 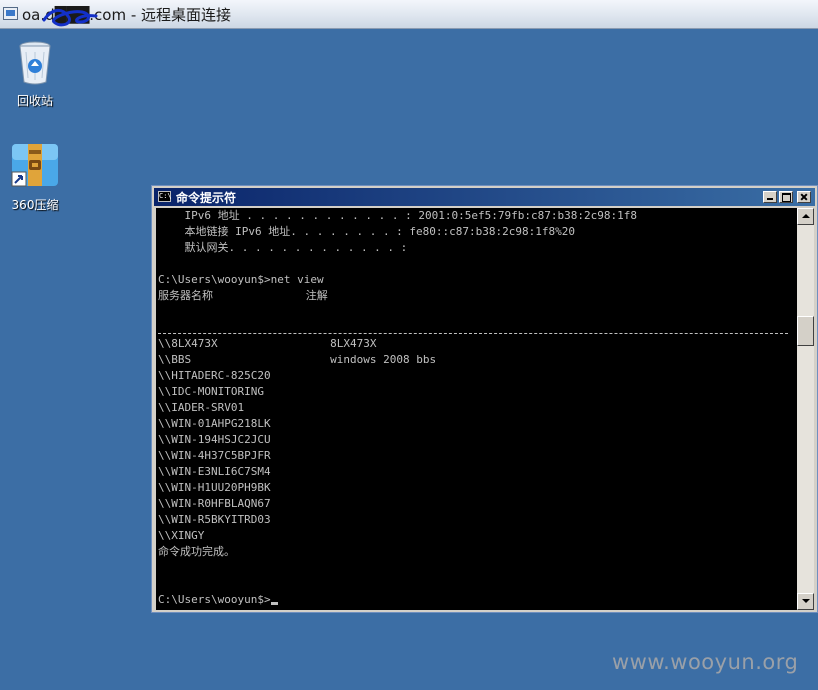 I want to click on console-line: 默认网关. . . . . . . . . . . . . :, so click(x=283, y=247).